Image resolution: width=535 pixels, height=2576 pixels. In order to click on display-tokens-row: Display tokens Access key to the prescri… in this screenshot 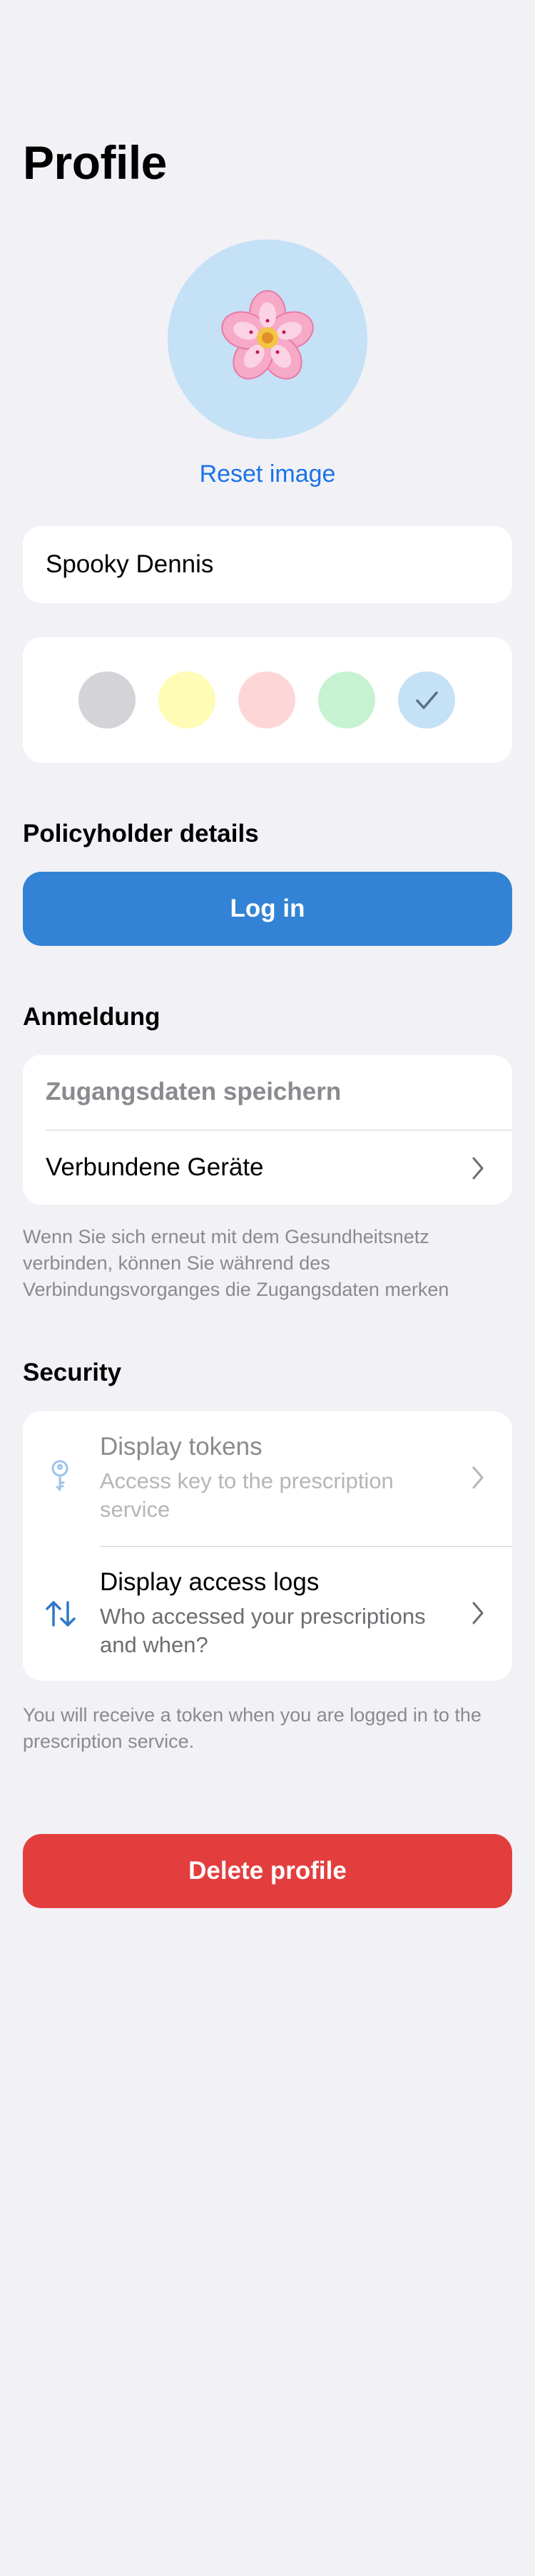, I will do `click(267, 1478)`.